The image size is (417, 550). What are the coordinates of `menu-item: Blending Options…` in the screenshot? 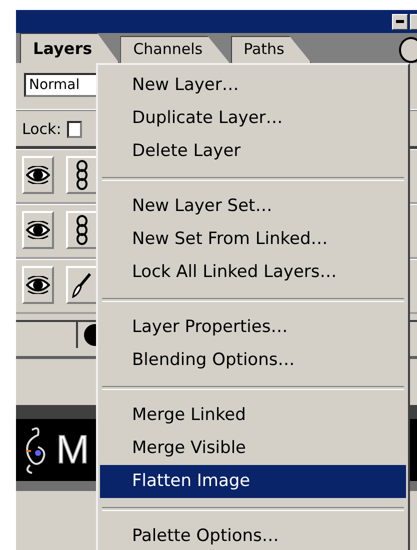 It's located at (253, 360).